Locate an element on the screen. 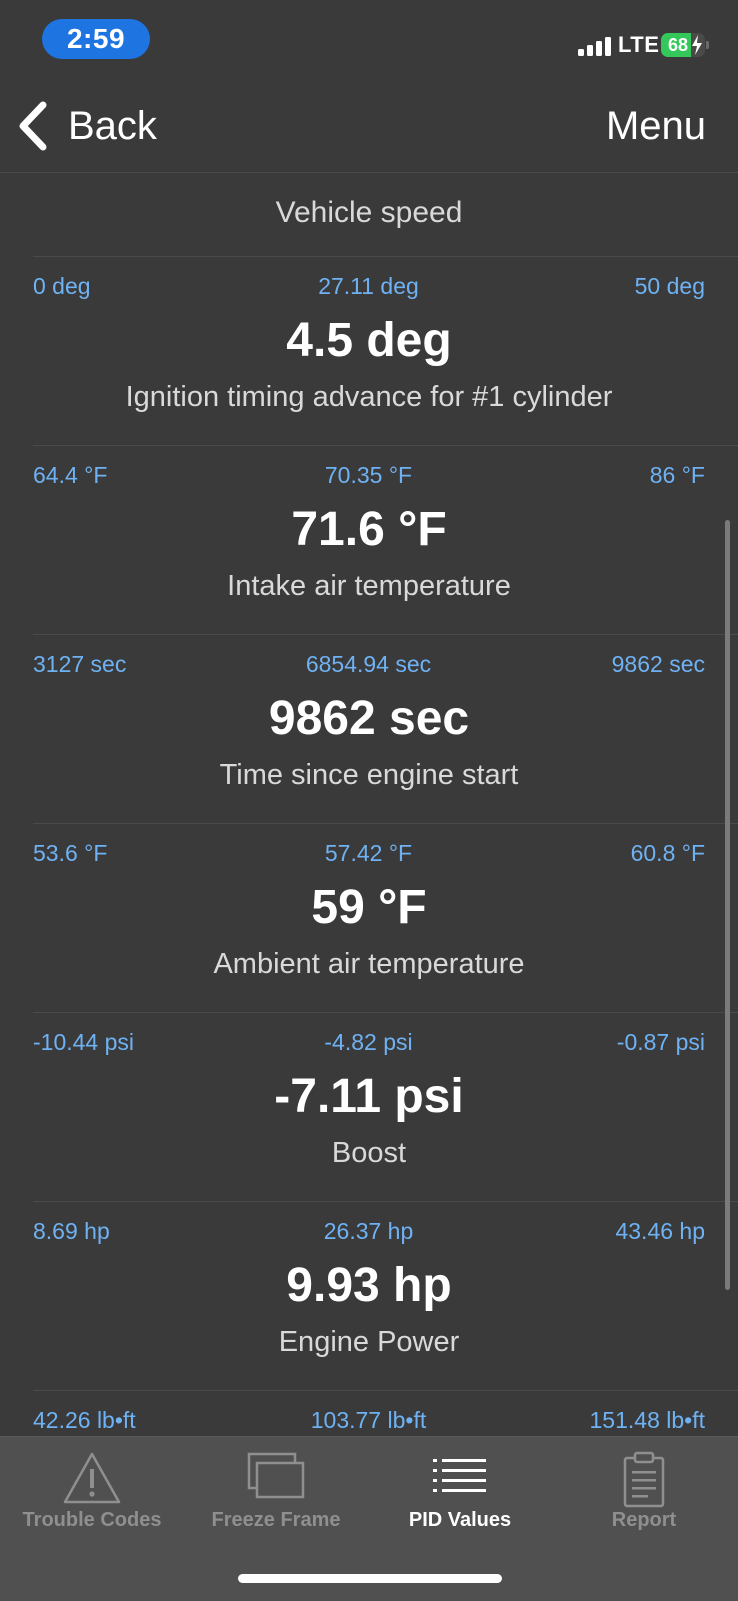  pid-max: 43.46 hp is located at coordinates (660, 1231).